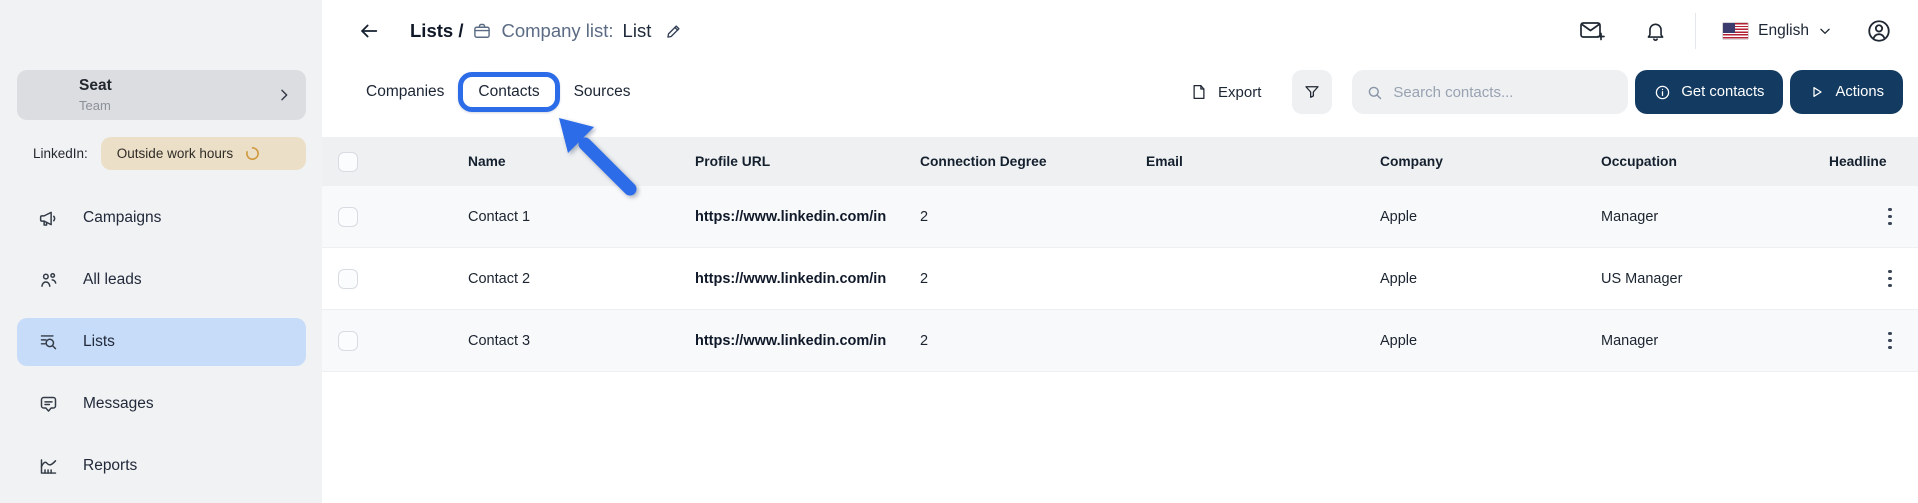 This screenshot has width=1918, height=503. Describe the element at coordinates (1859, 92) in the screenshot. I see `actions-label: Actions` at that location.